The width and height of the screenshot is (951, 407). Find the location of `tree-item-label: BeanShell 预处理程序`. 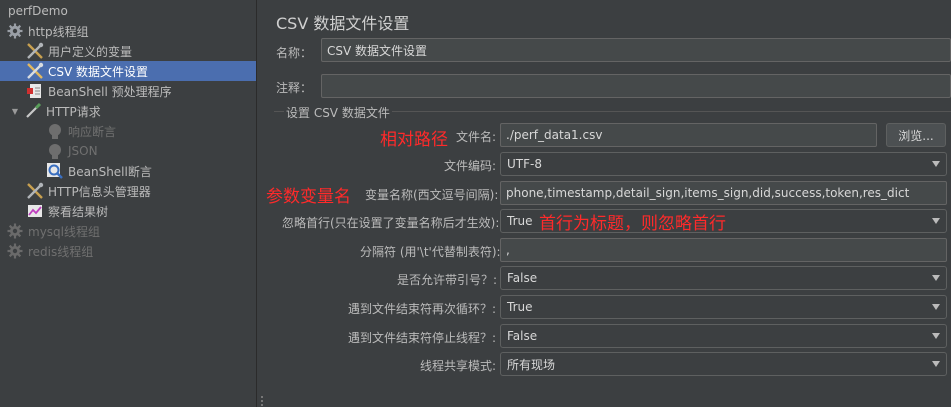

tree-item-label: BeanShell 预处理程序 is located at coordinates (110, 91).